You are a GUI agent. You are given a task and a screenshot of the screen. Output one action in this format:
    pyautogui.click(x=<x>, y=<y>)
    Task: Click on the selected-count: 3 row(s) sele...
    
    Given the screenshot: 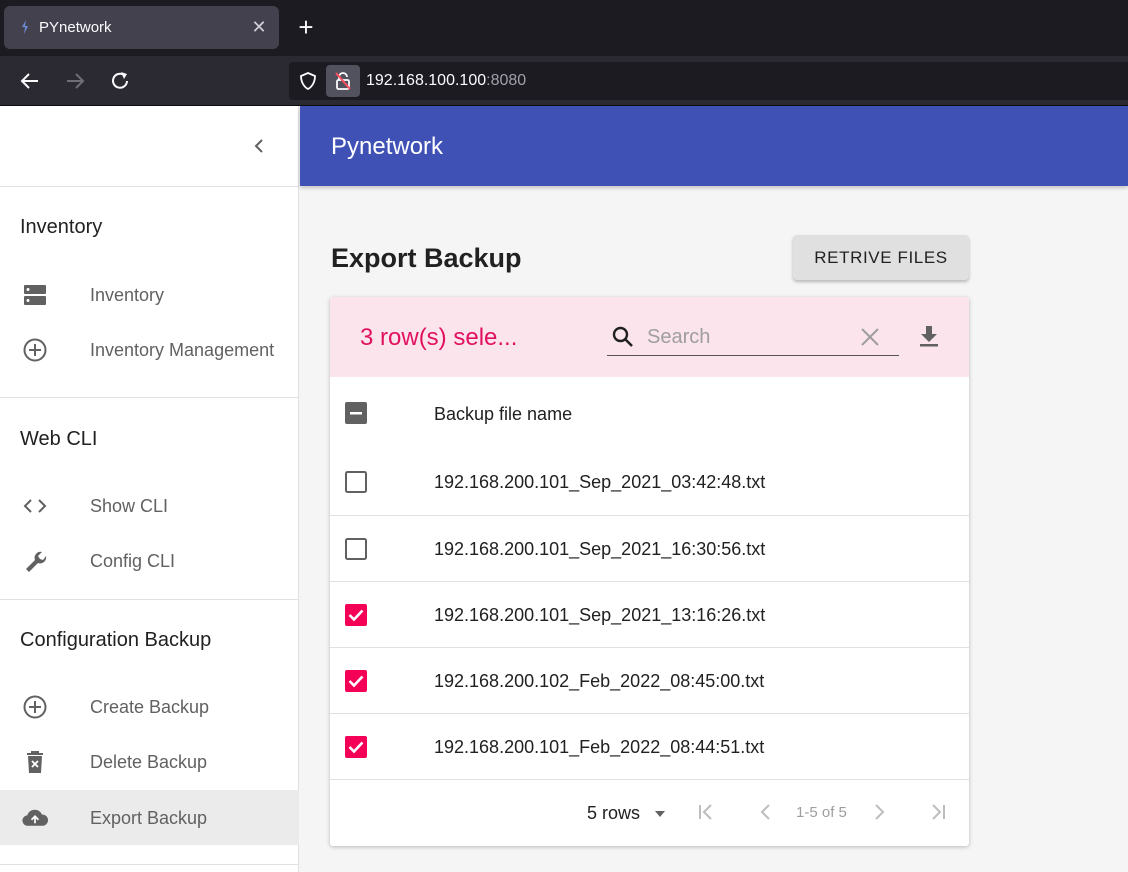 What is the action you would take?
    pyautogui.click(x=439, y=337)
    